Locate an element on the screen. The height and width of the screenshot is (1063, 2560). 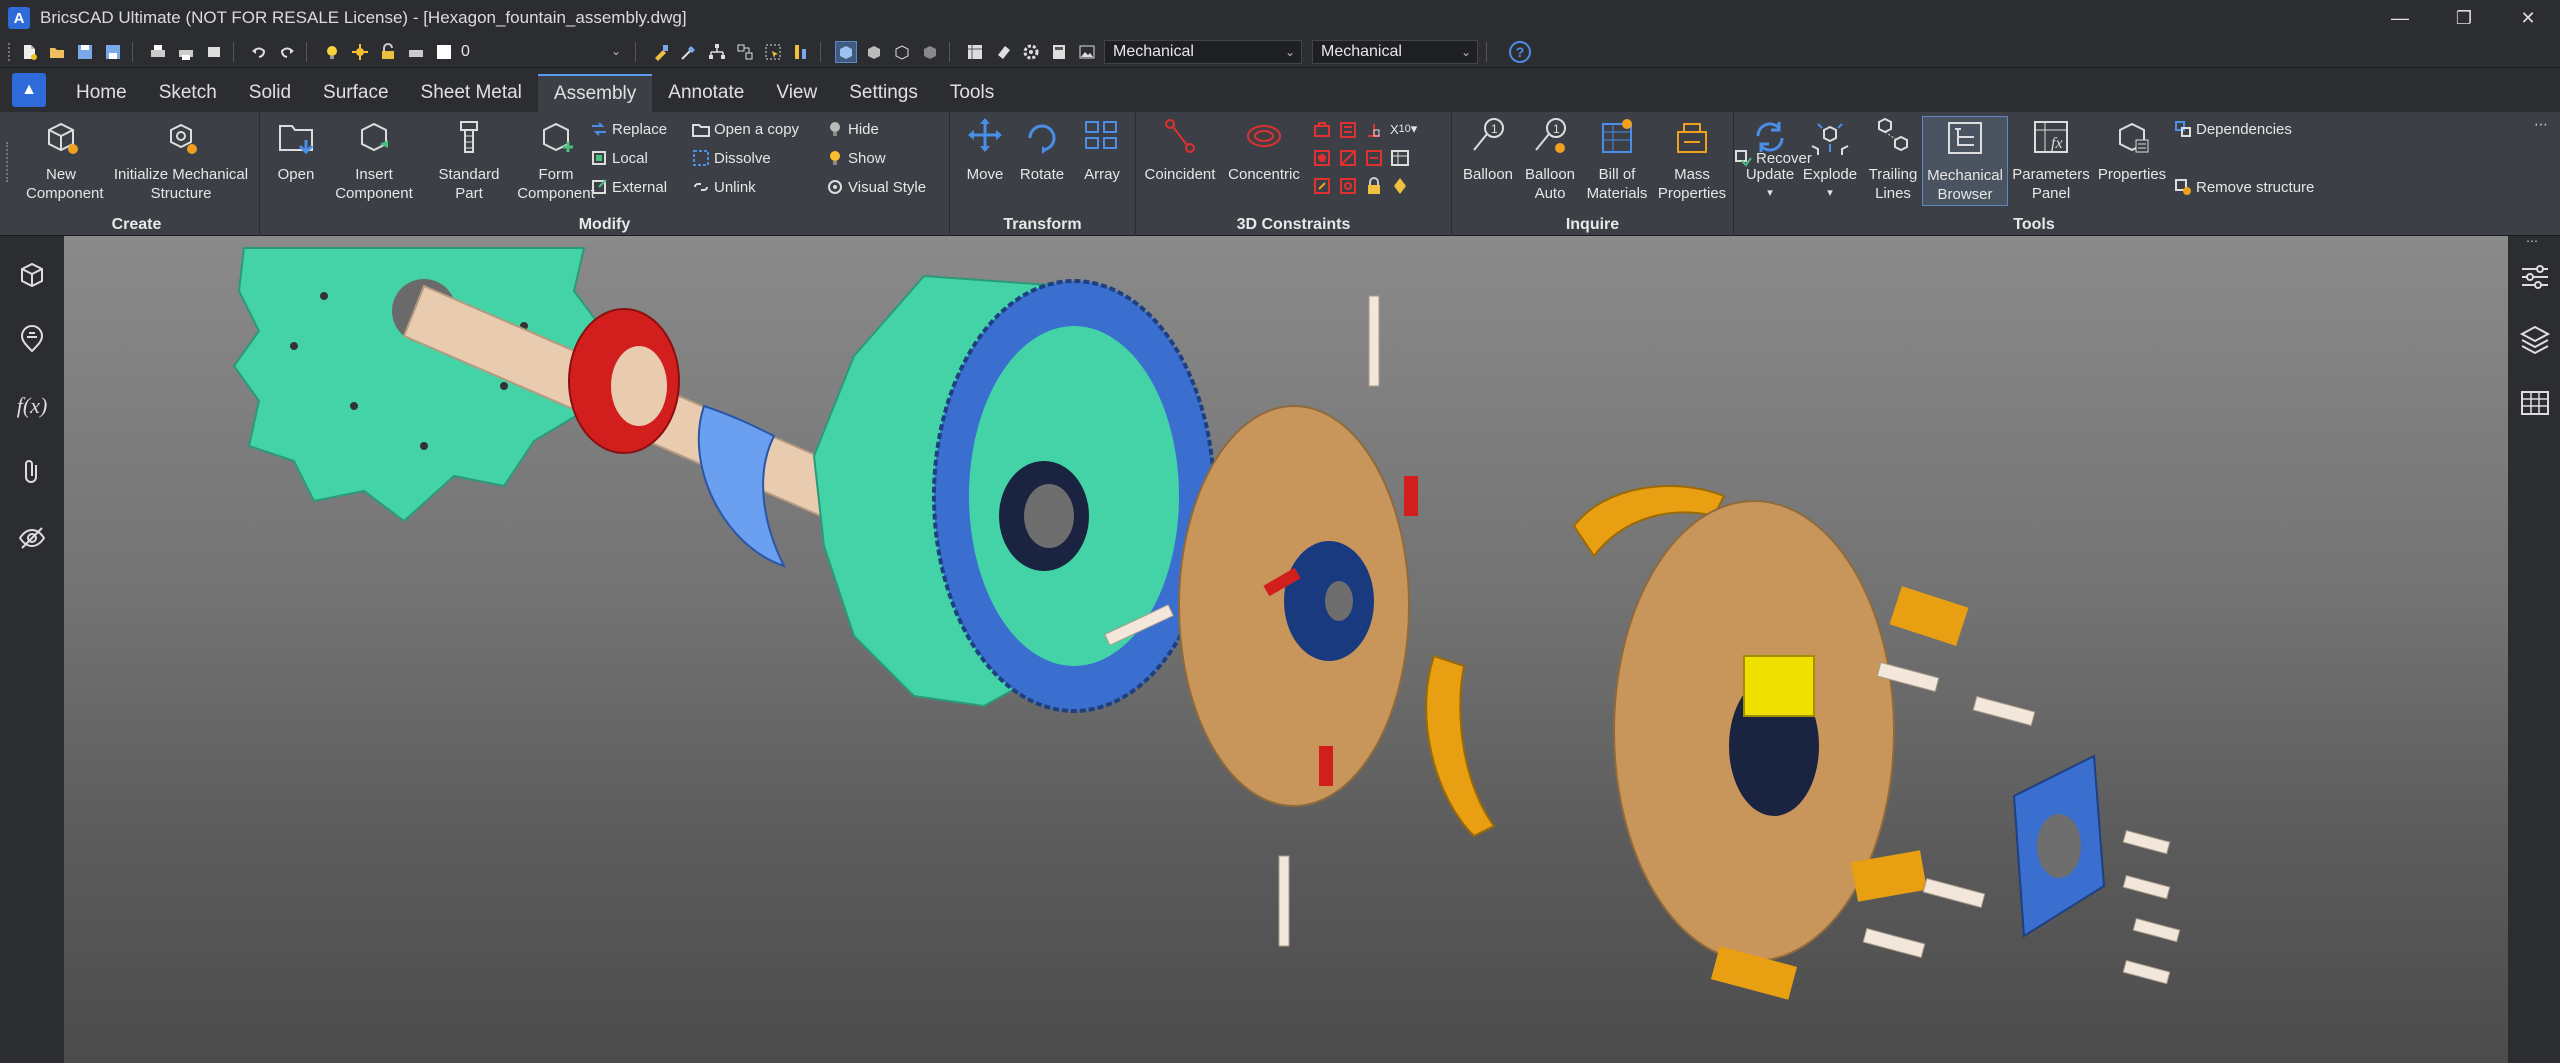
pick-icon is located at coordinates (689, 52).